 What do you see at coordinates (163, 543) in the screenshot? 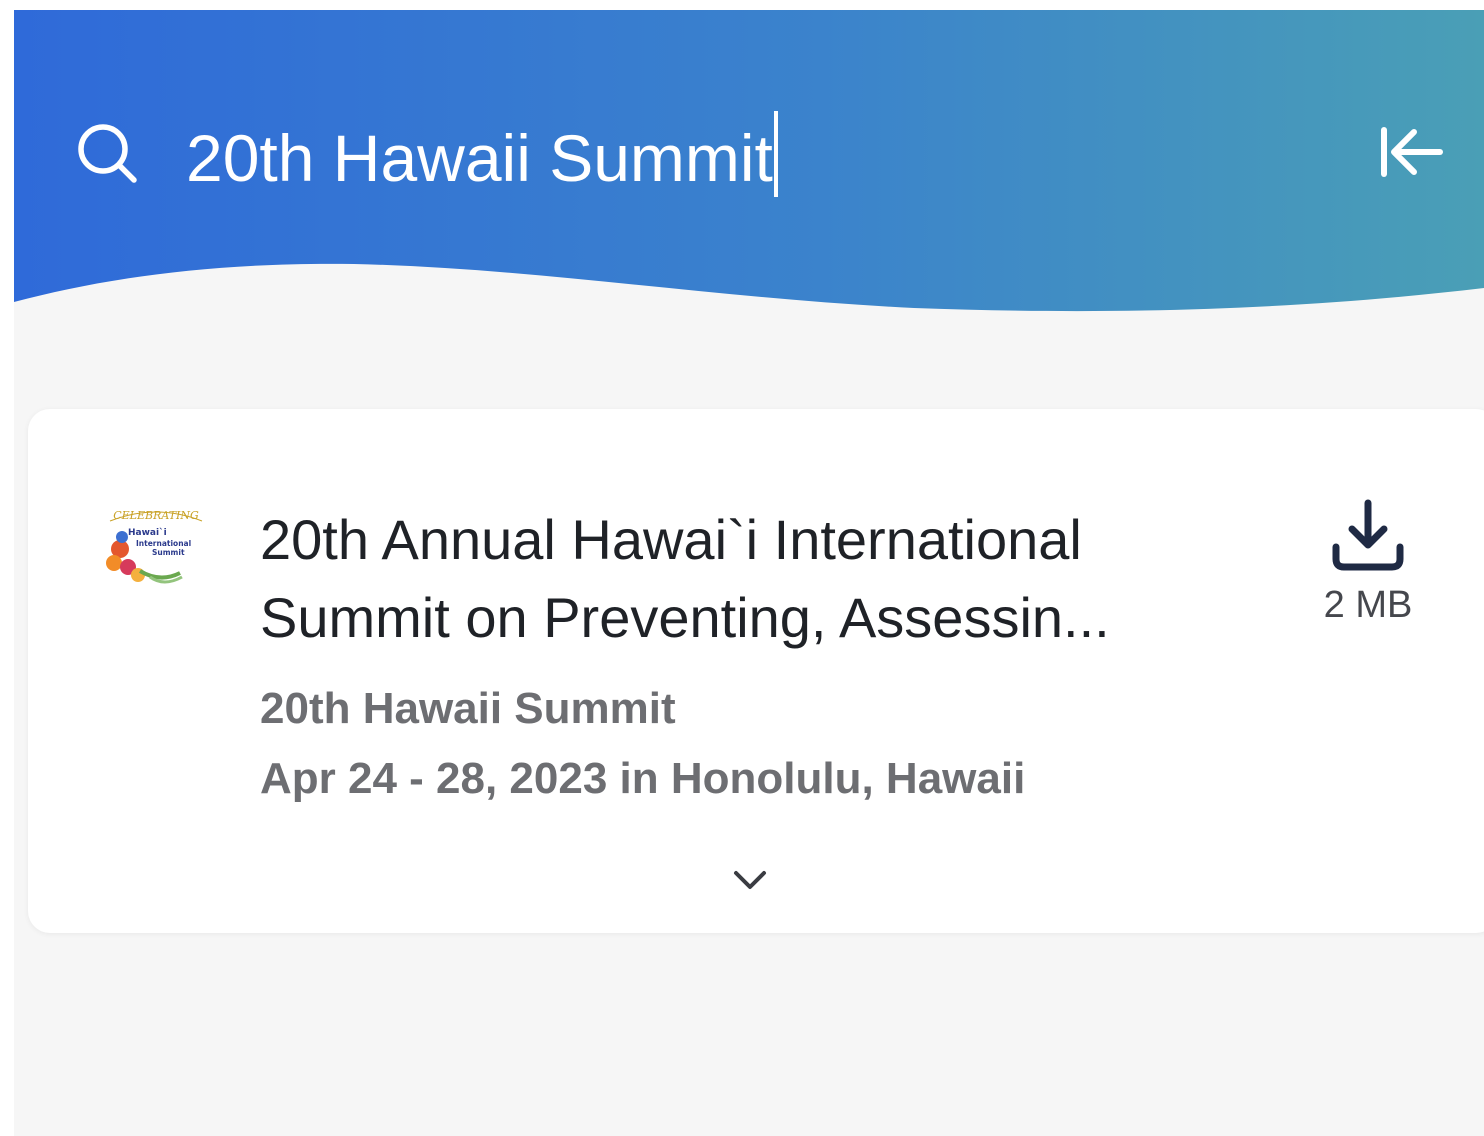
I see `logo-text-international: International` at bounding box center [163, 543].